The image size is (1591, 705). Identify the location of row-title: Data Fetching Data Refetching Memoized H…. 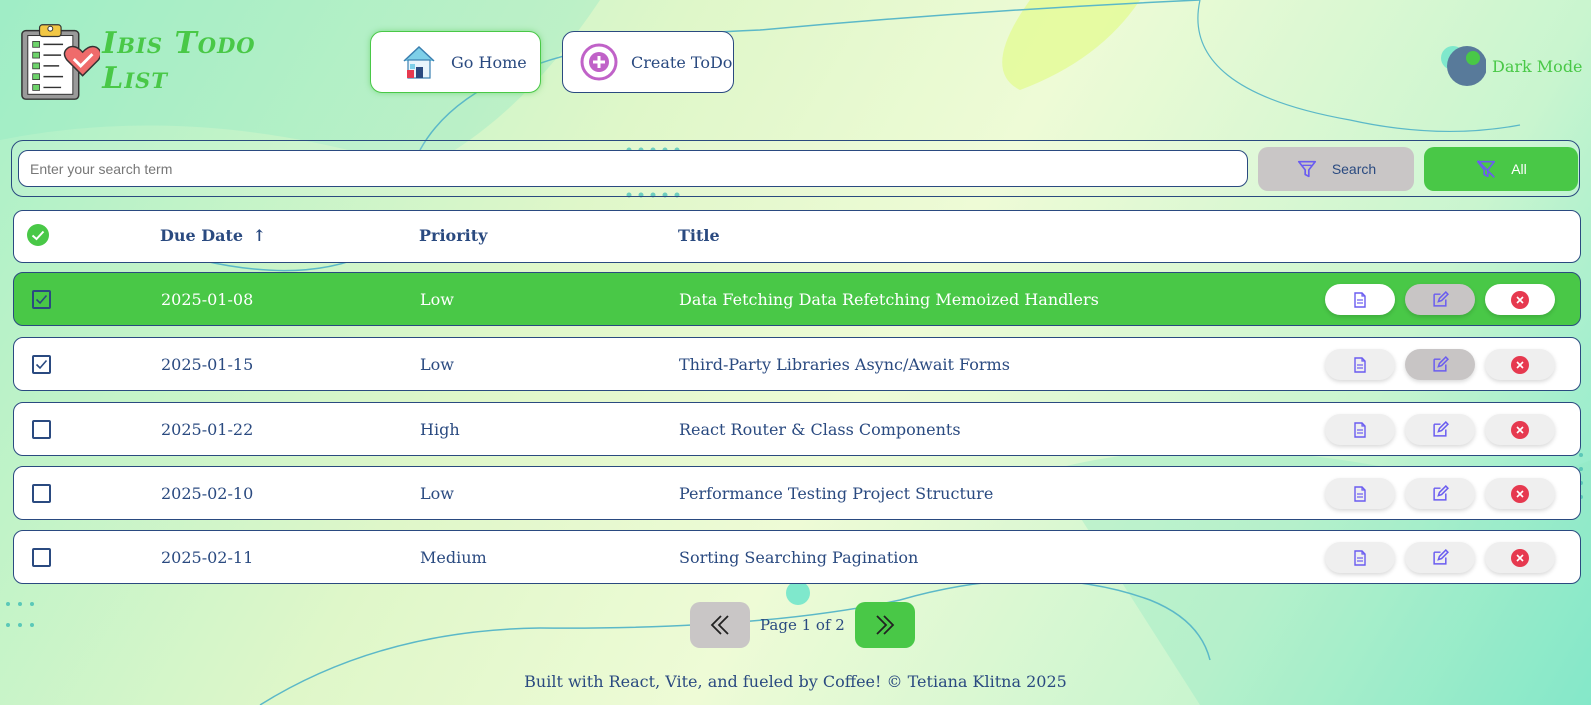
(889, 299).